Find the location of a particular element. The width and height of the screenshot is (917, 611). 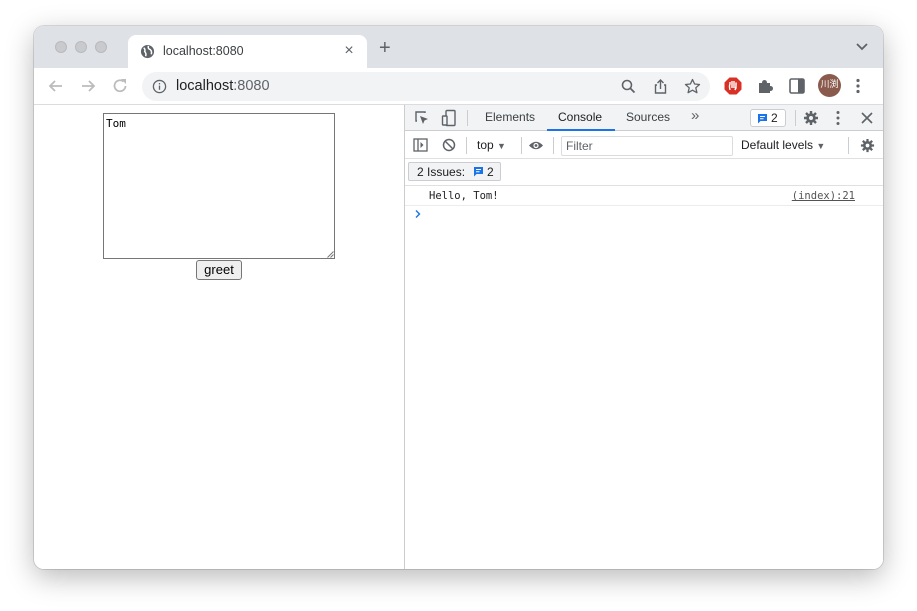

close-window-button is located at coordinates (61, 47).